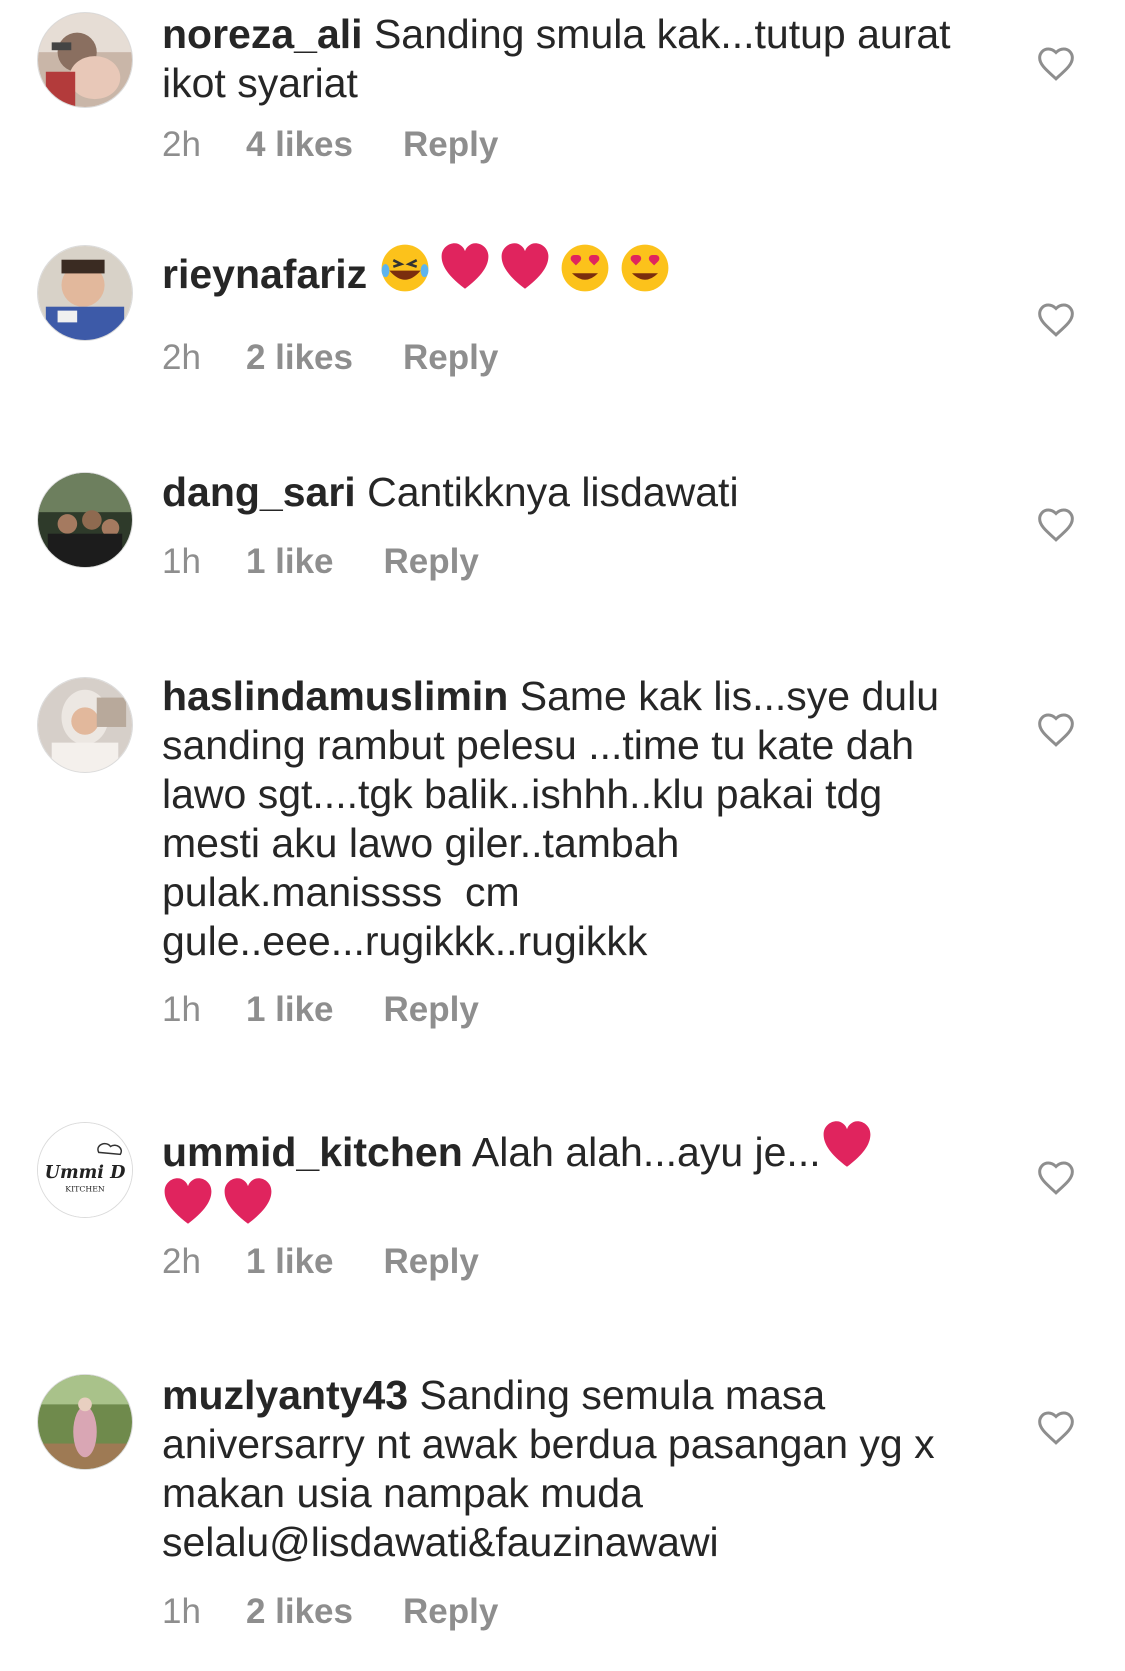 The height and width of the screenshot is (1671, 1125). I want to click on comment-body: Cantikknya lisdawati, so click(553, 492).